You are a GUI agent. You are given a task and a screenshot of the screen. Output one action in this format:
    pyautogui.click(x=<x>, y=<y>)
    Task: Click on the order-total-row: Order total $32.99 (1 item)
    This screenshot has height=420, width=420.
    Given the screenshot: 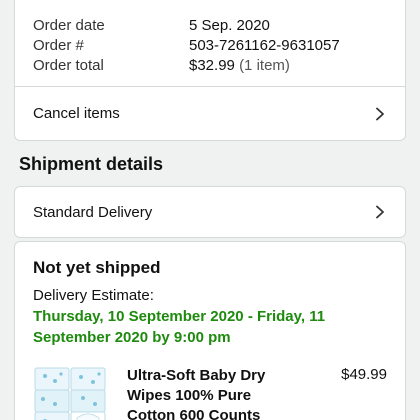 What is the action you would take?
    pyautogui.click(x=219, y=66)
    